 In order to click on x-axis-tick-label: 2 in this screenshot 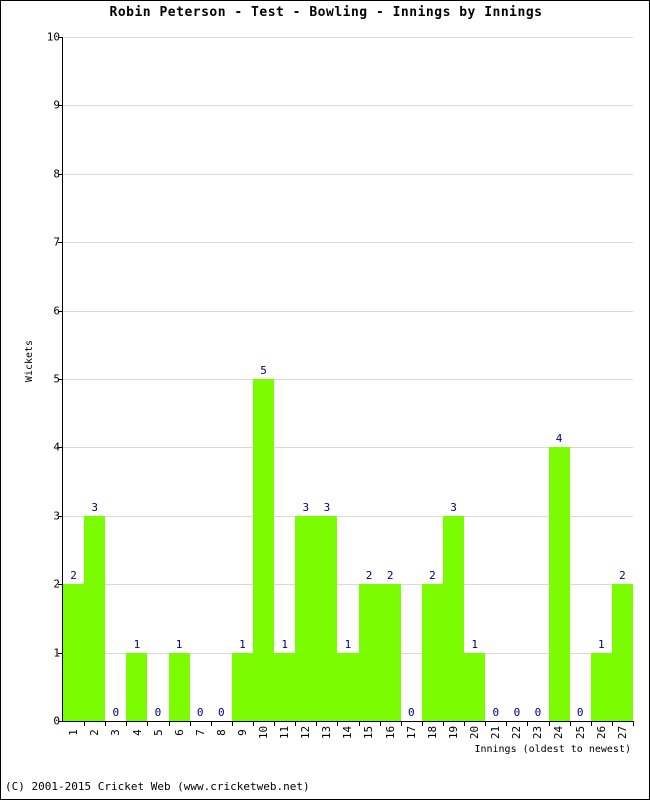, I will do `click(95, 732)`.